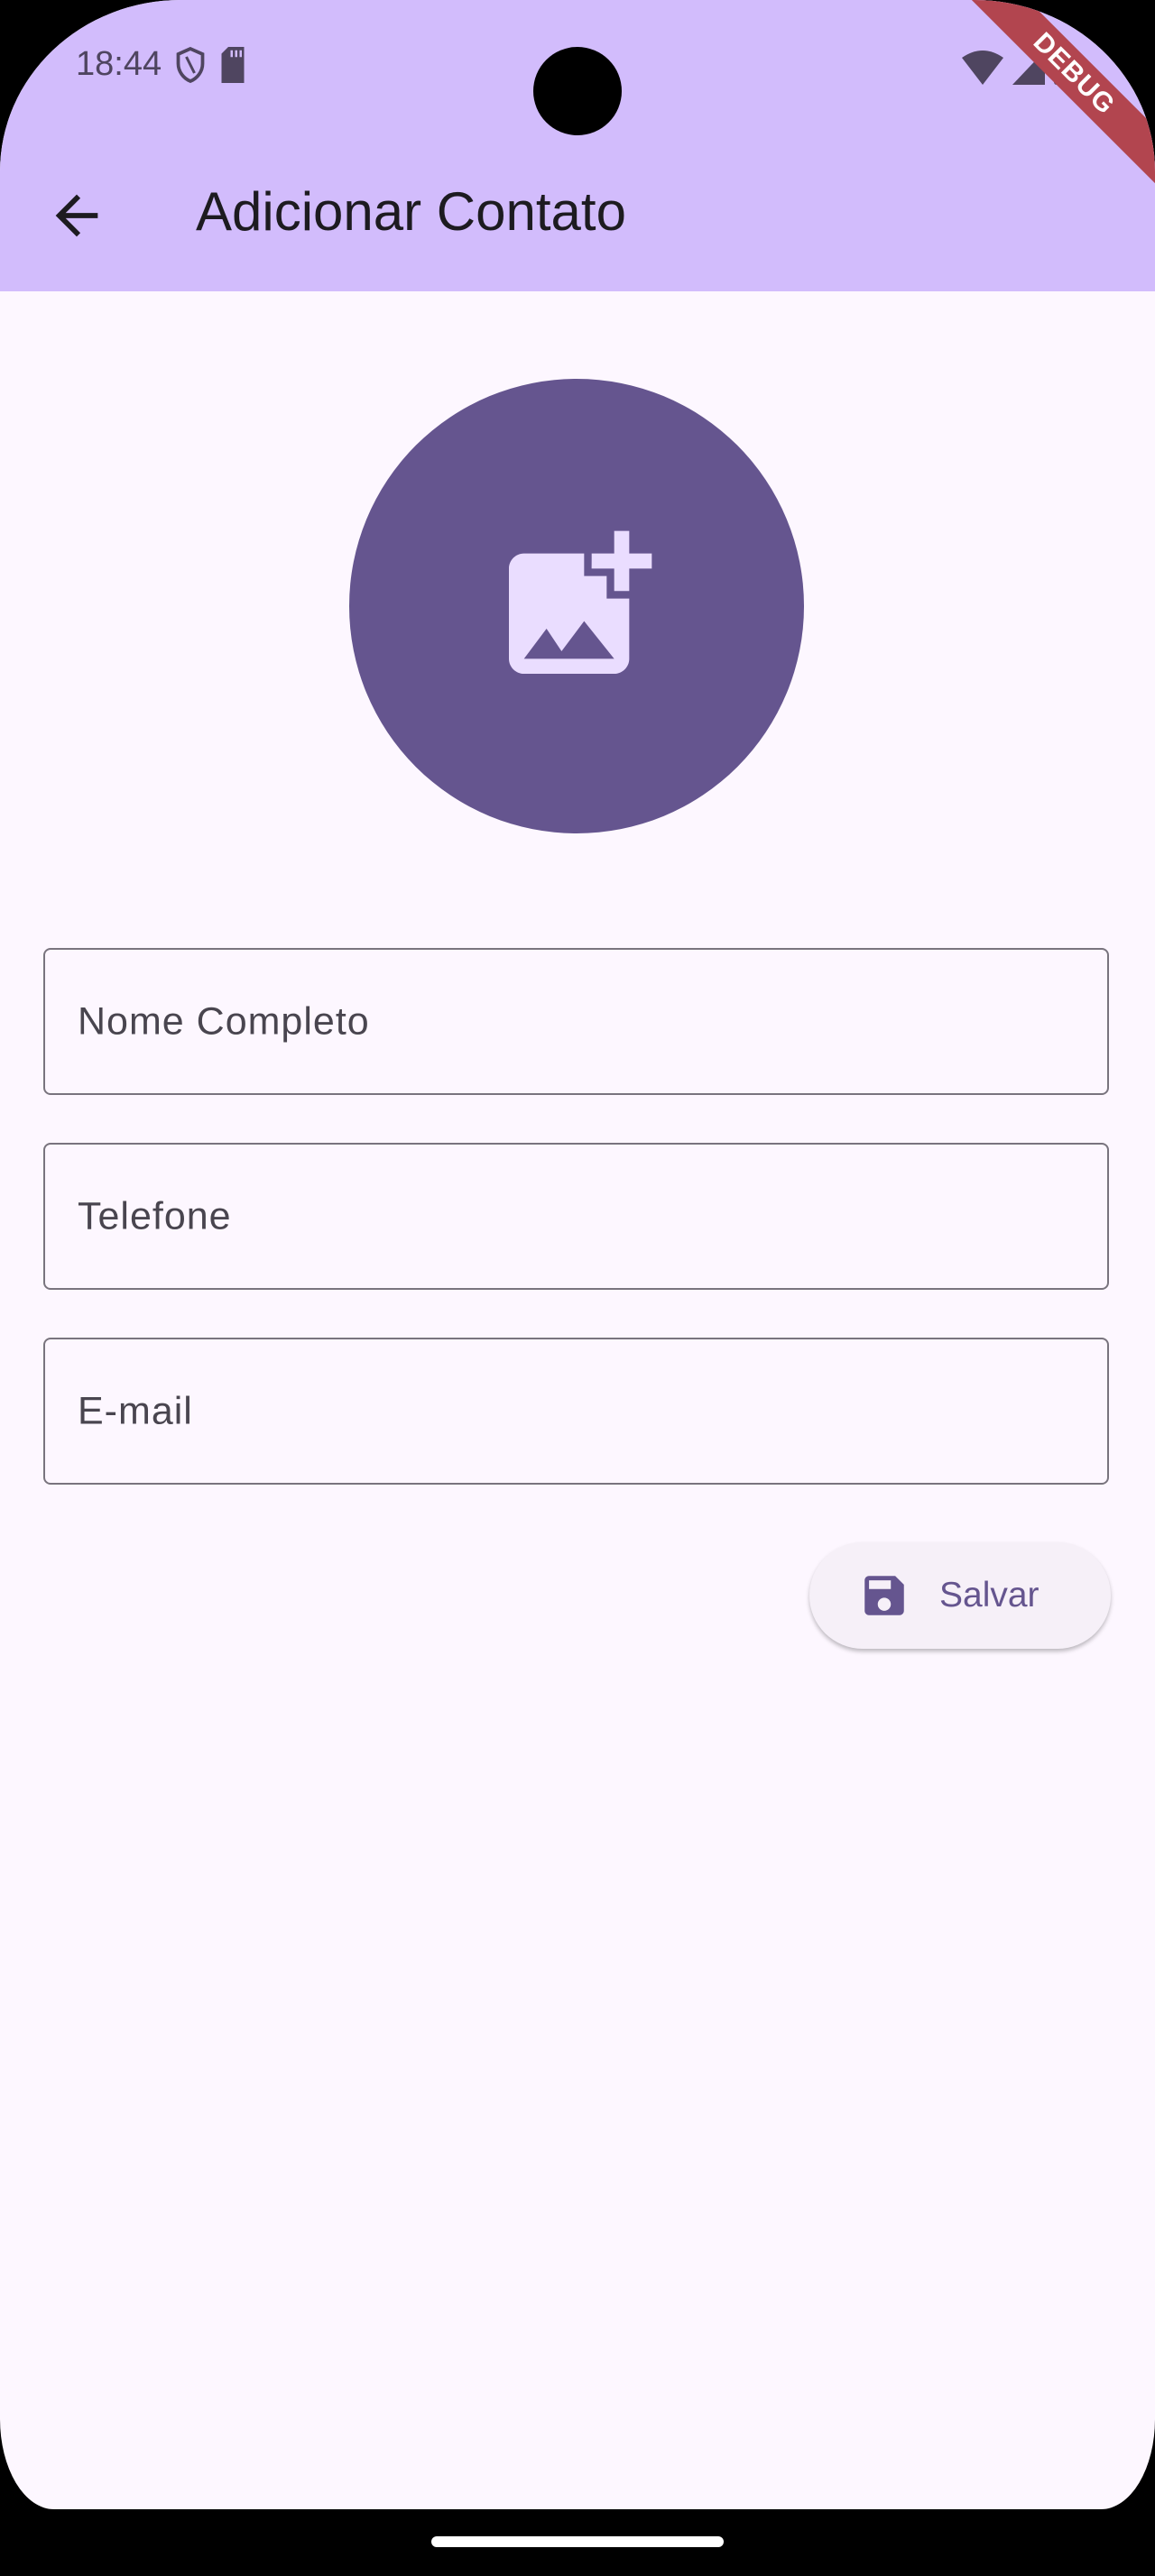 The width and height of the screenshot is (1155, 2576). Describe the element at coordinates (577, 91) in the screenshot. I see `camera-cutout` at that location.